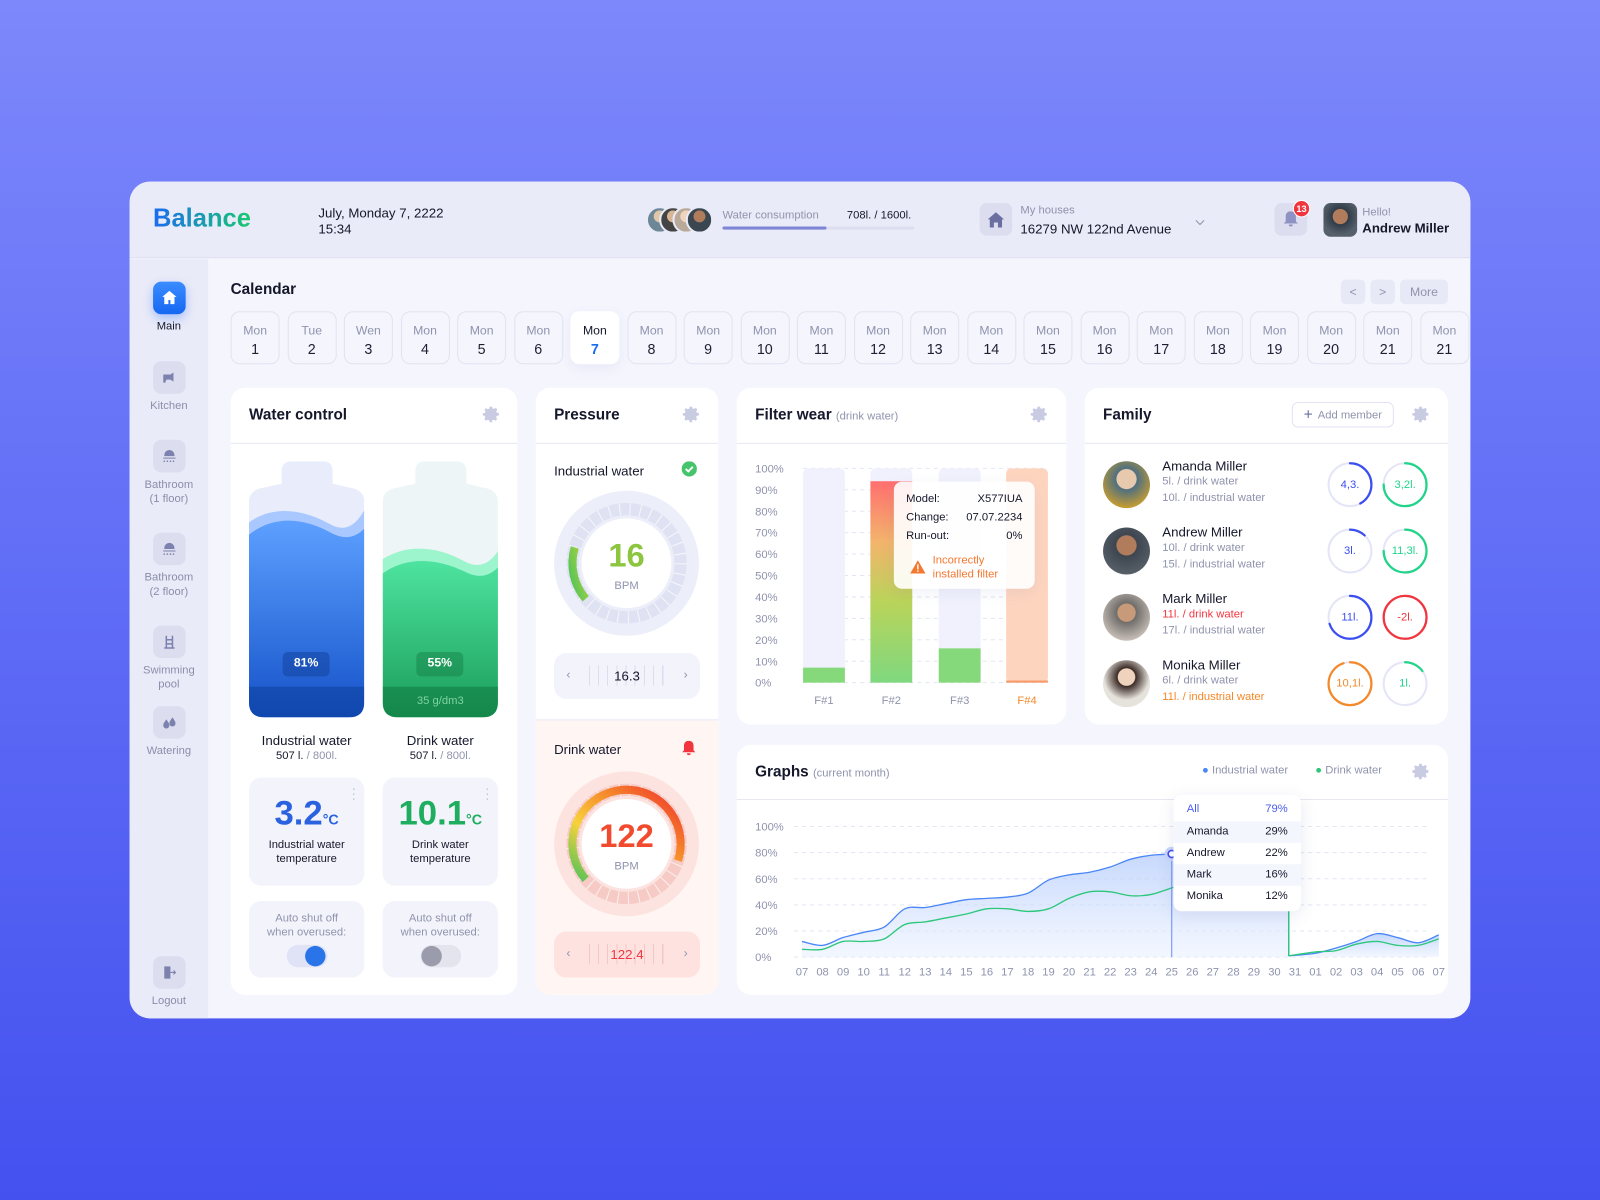 The height and width of the screenshot is (1200, 1600). Describe the element at coordinates (1423, 292) in the screenshot. I see `calendar-more-button: More` at that location.